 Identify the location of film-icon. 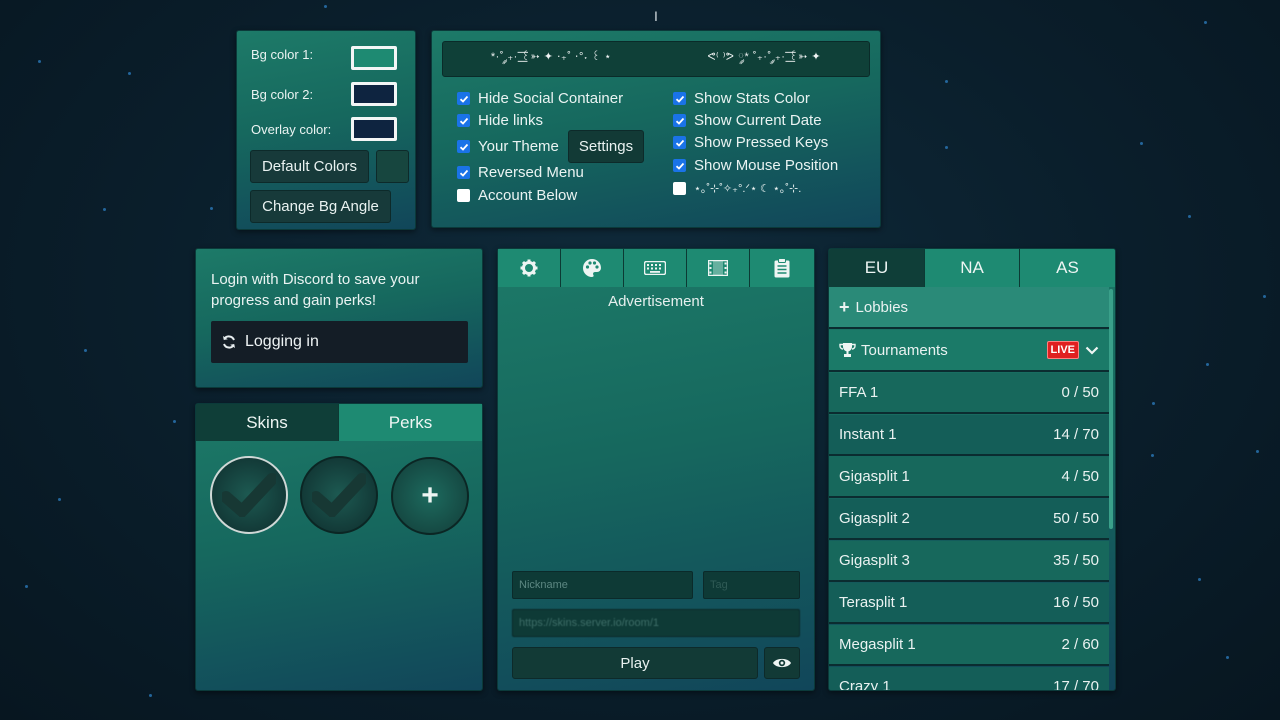
(718, 268).